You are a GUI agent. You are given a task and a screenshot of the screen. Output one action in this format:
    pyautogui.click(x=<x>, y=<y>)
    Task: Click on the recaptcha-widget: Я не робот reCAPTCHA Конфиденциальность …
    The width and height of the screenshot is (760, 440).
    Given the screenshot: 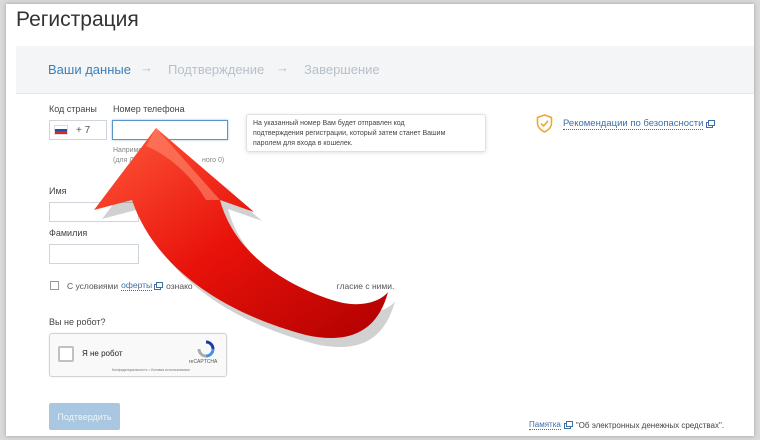 What is the action you would take?
    pyautogui.click(x=138, y=355)
    